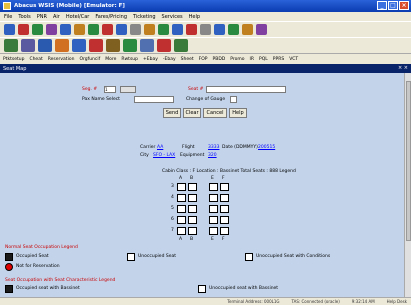  What do you see at coordinates (9, 289) in the screenshot?
I see `occupied-bassinet-icon` at bounding box center [9, 289].